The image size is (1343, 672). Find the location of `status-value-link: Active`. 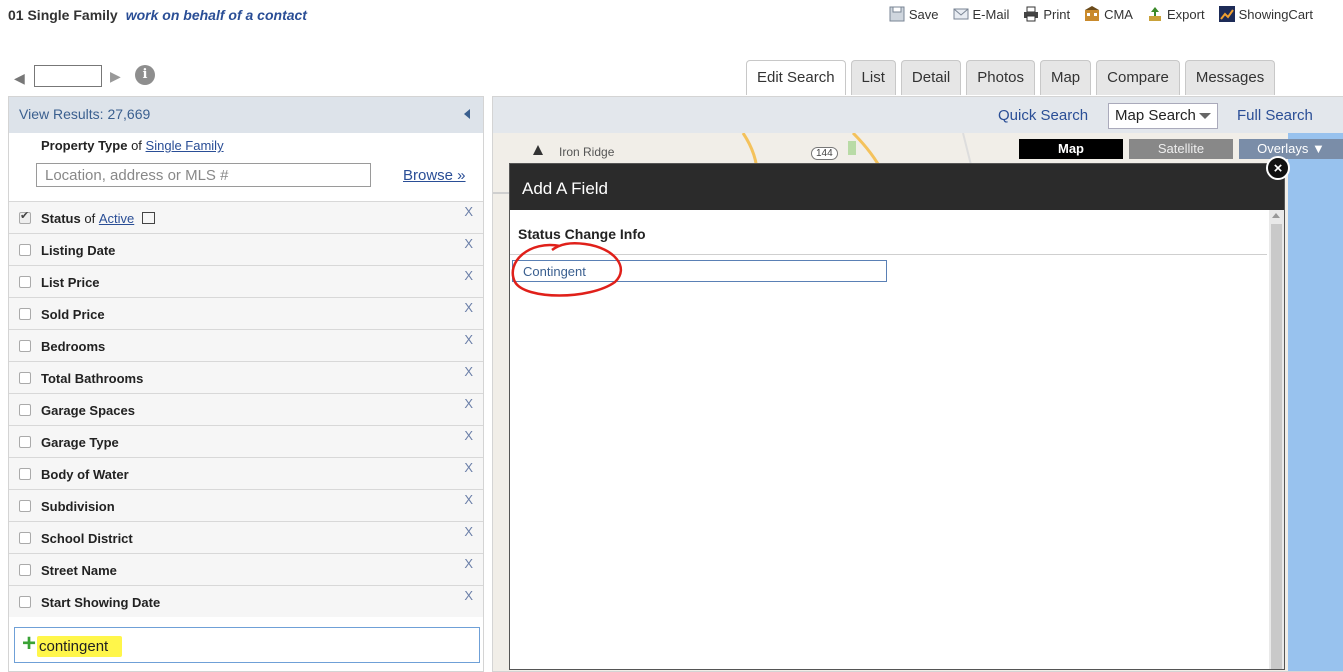

status-value-link: Active is located at coordinates (116, 218).